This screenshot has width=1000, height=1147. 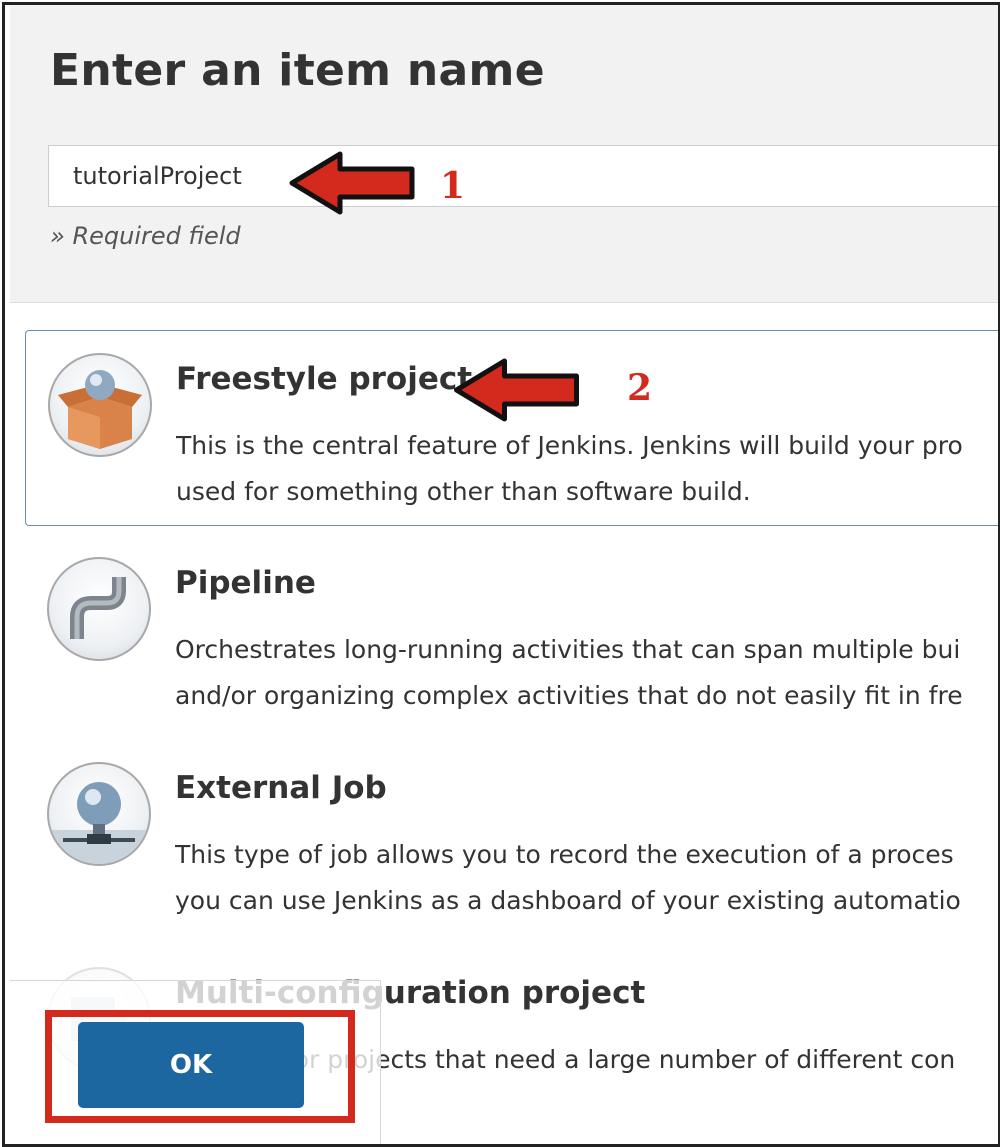 I want to click on ok-button: OK, so click(x=191, y=1065).